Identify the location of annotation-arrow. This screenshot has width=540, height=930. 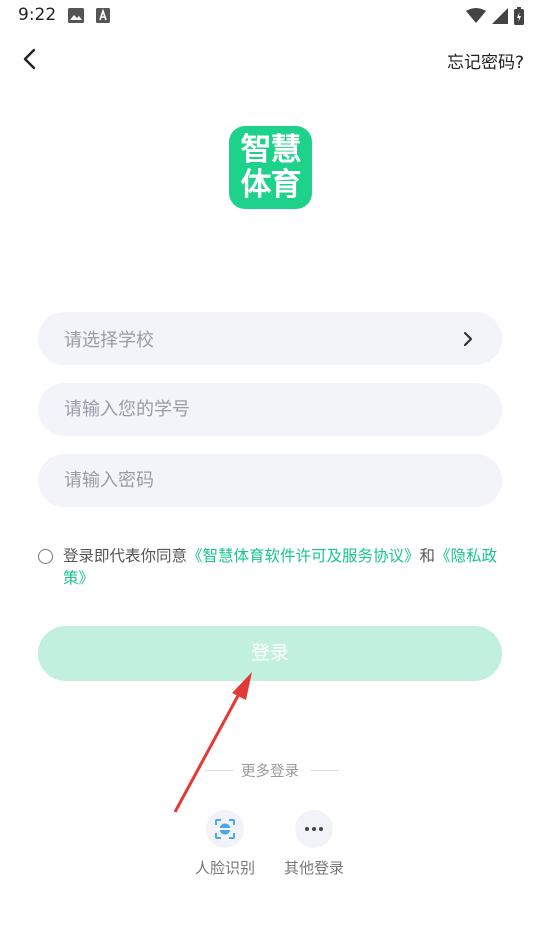
(212, 742).